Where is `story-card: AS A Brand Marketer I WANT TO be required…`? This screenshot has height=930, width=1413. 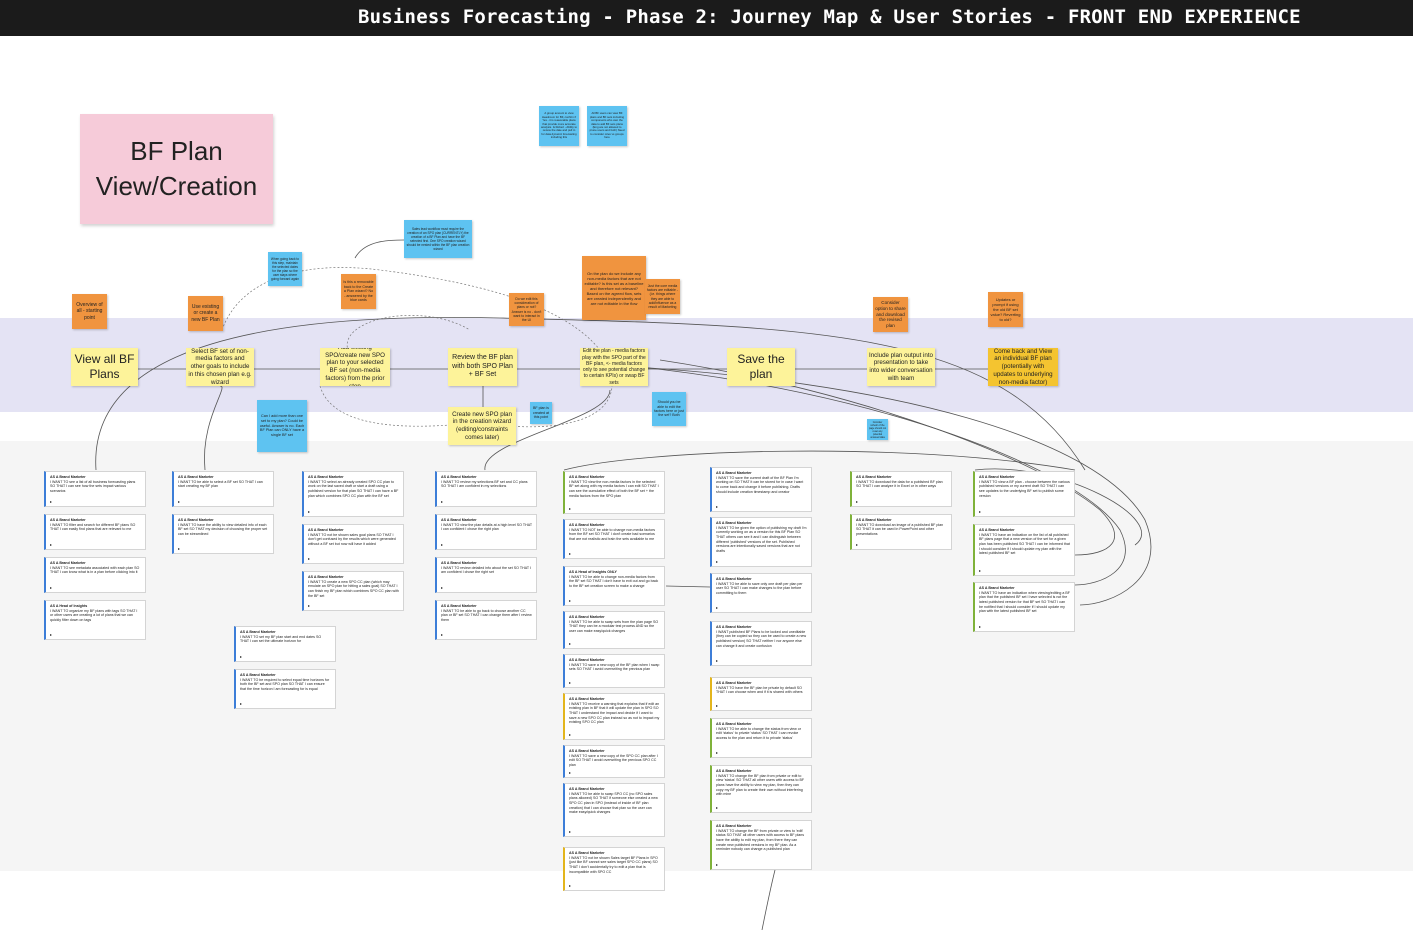
story-card: AS A Brand Marketer I WANT TO be required… is located at coordinates (285, 689).